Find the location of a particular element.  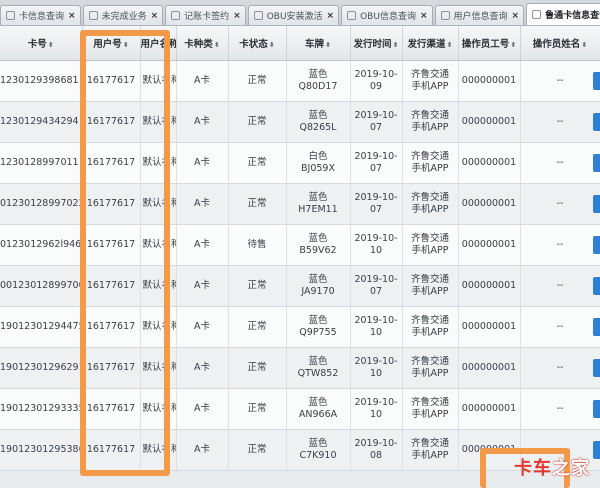

column-header-0: 卡号⬍ is located at coordinates (41, 43).